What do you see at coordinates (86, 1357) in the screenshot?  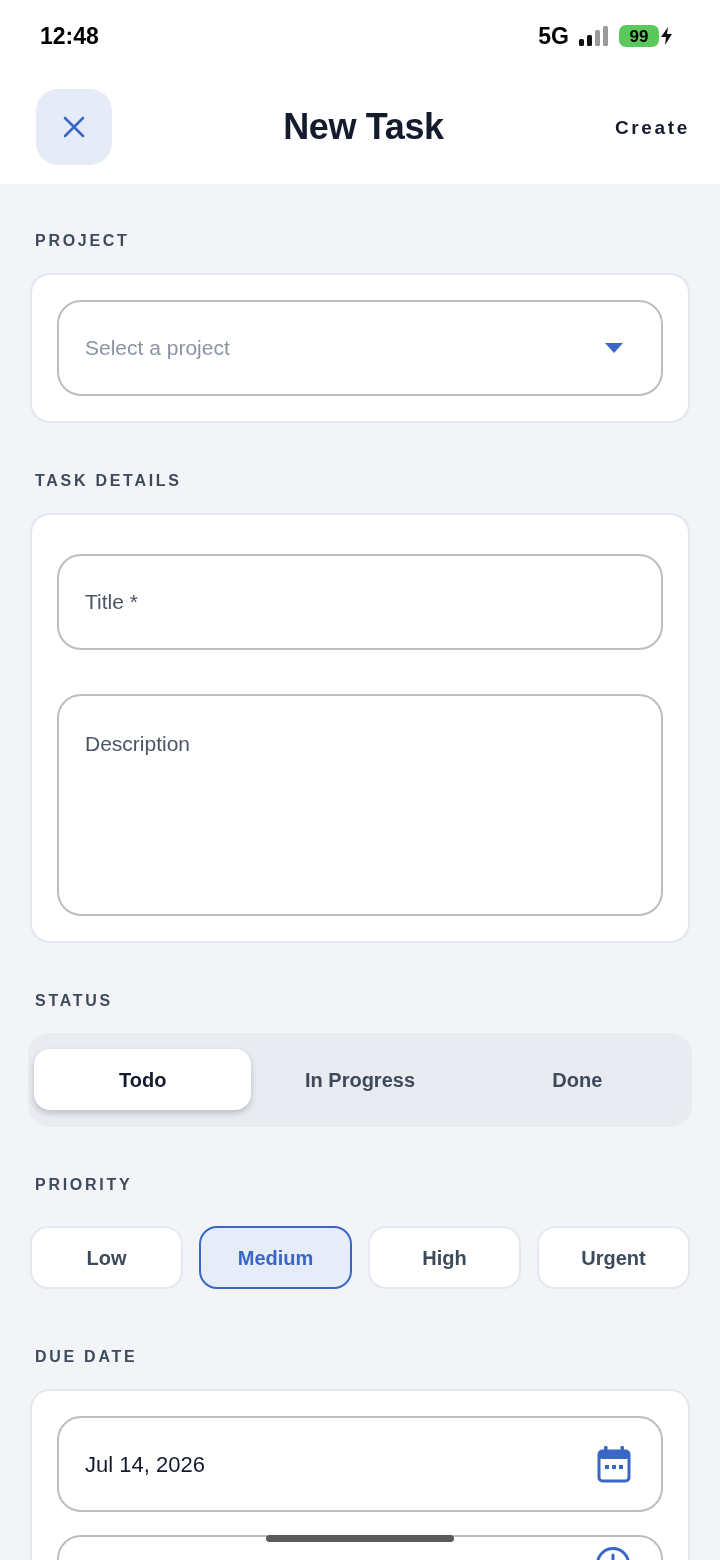 I see `section-label: DUE DATE` at bounding box center [86, 1357].